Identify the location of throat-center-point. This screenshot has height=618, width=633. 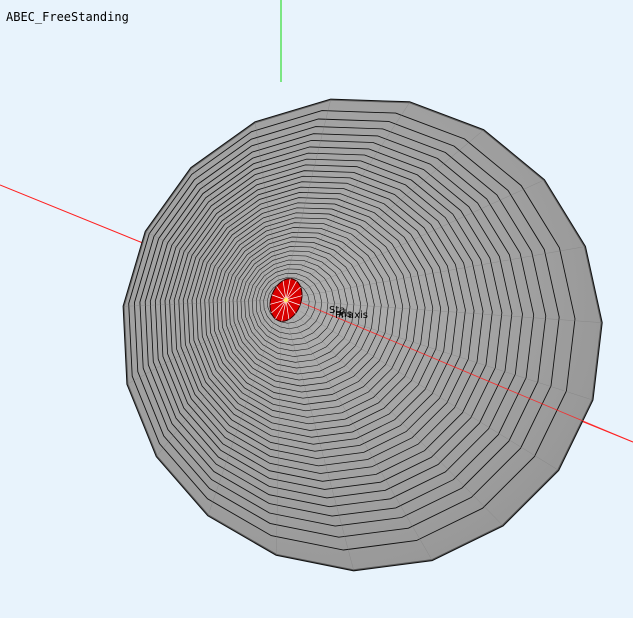
(286, 300).